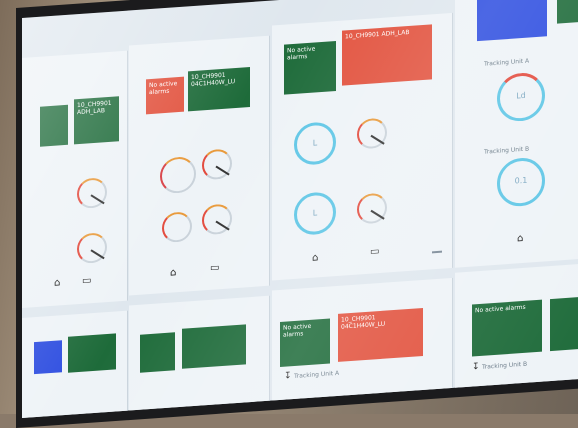  I want to click on alarm-tile-red: 10_CH9901 ADH_LAB, so click(387, 55).